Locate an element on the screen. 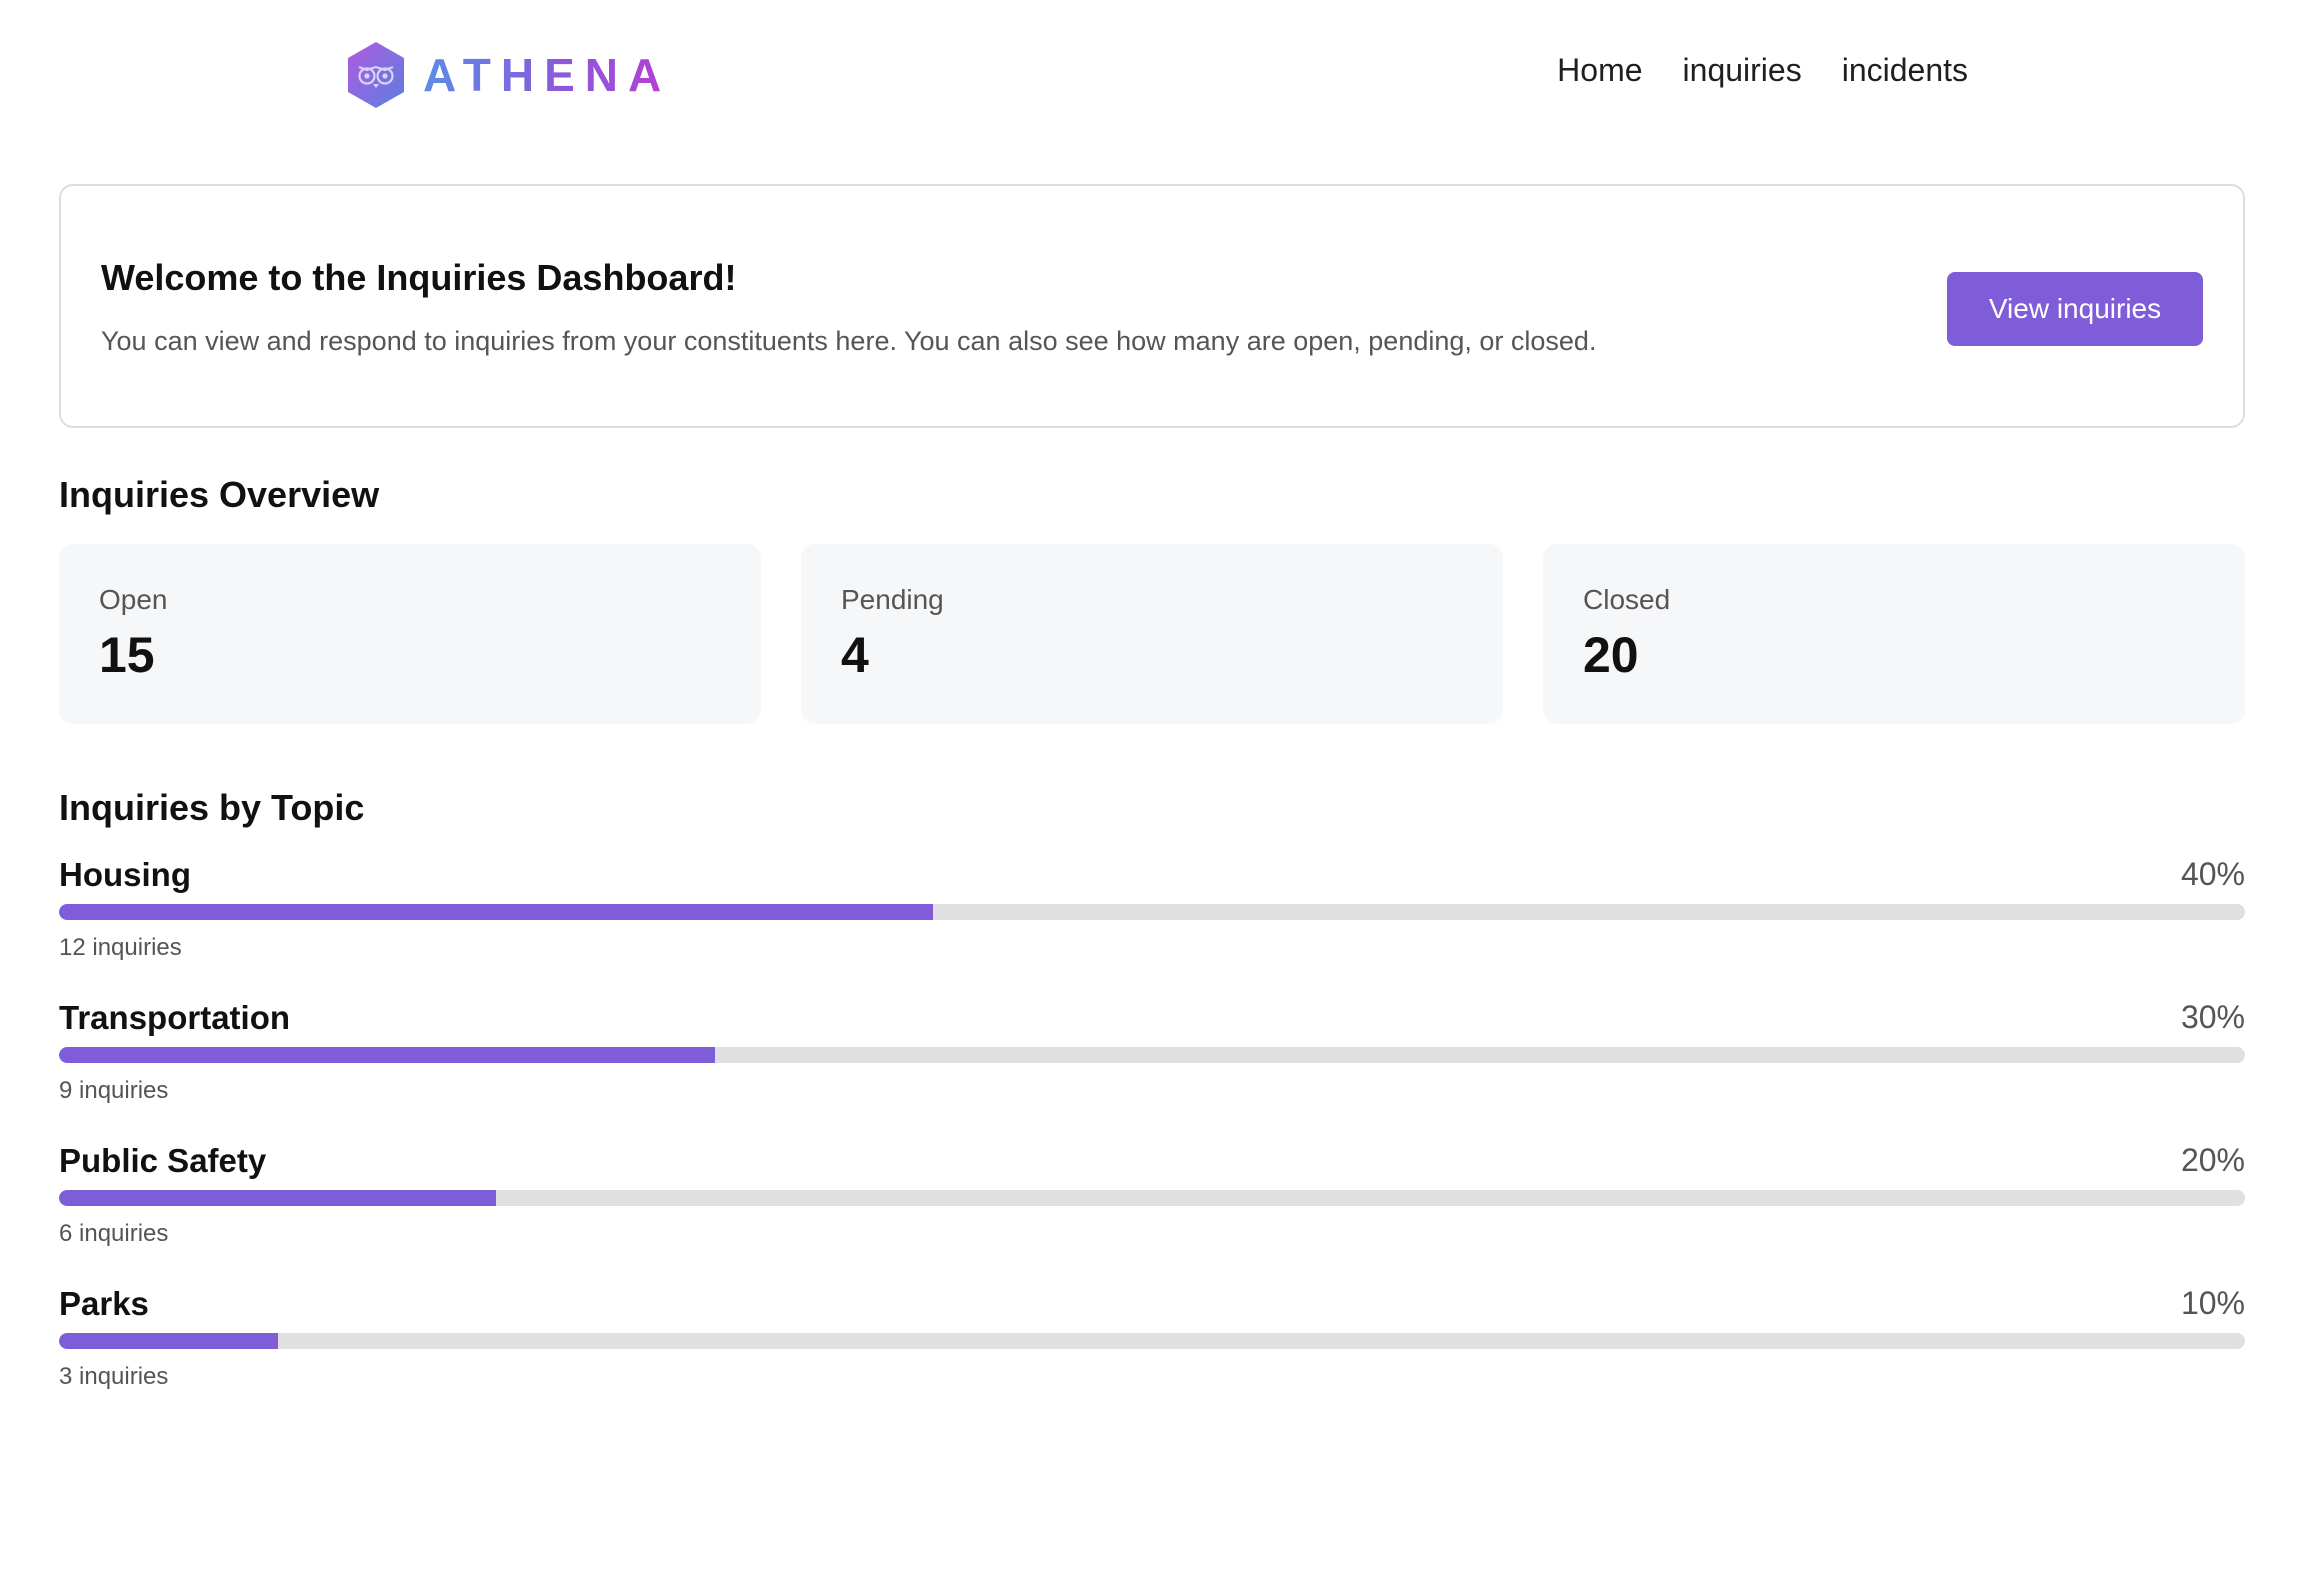  main-nav: Home inquiries incidents is located at coordinates (1762, 70).